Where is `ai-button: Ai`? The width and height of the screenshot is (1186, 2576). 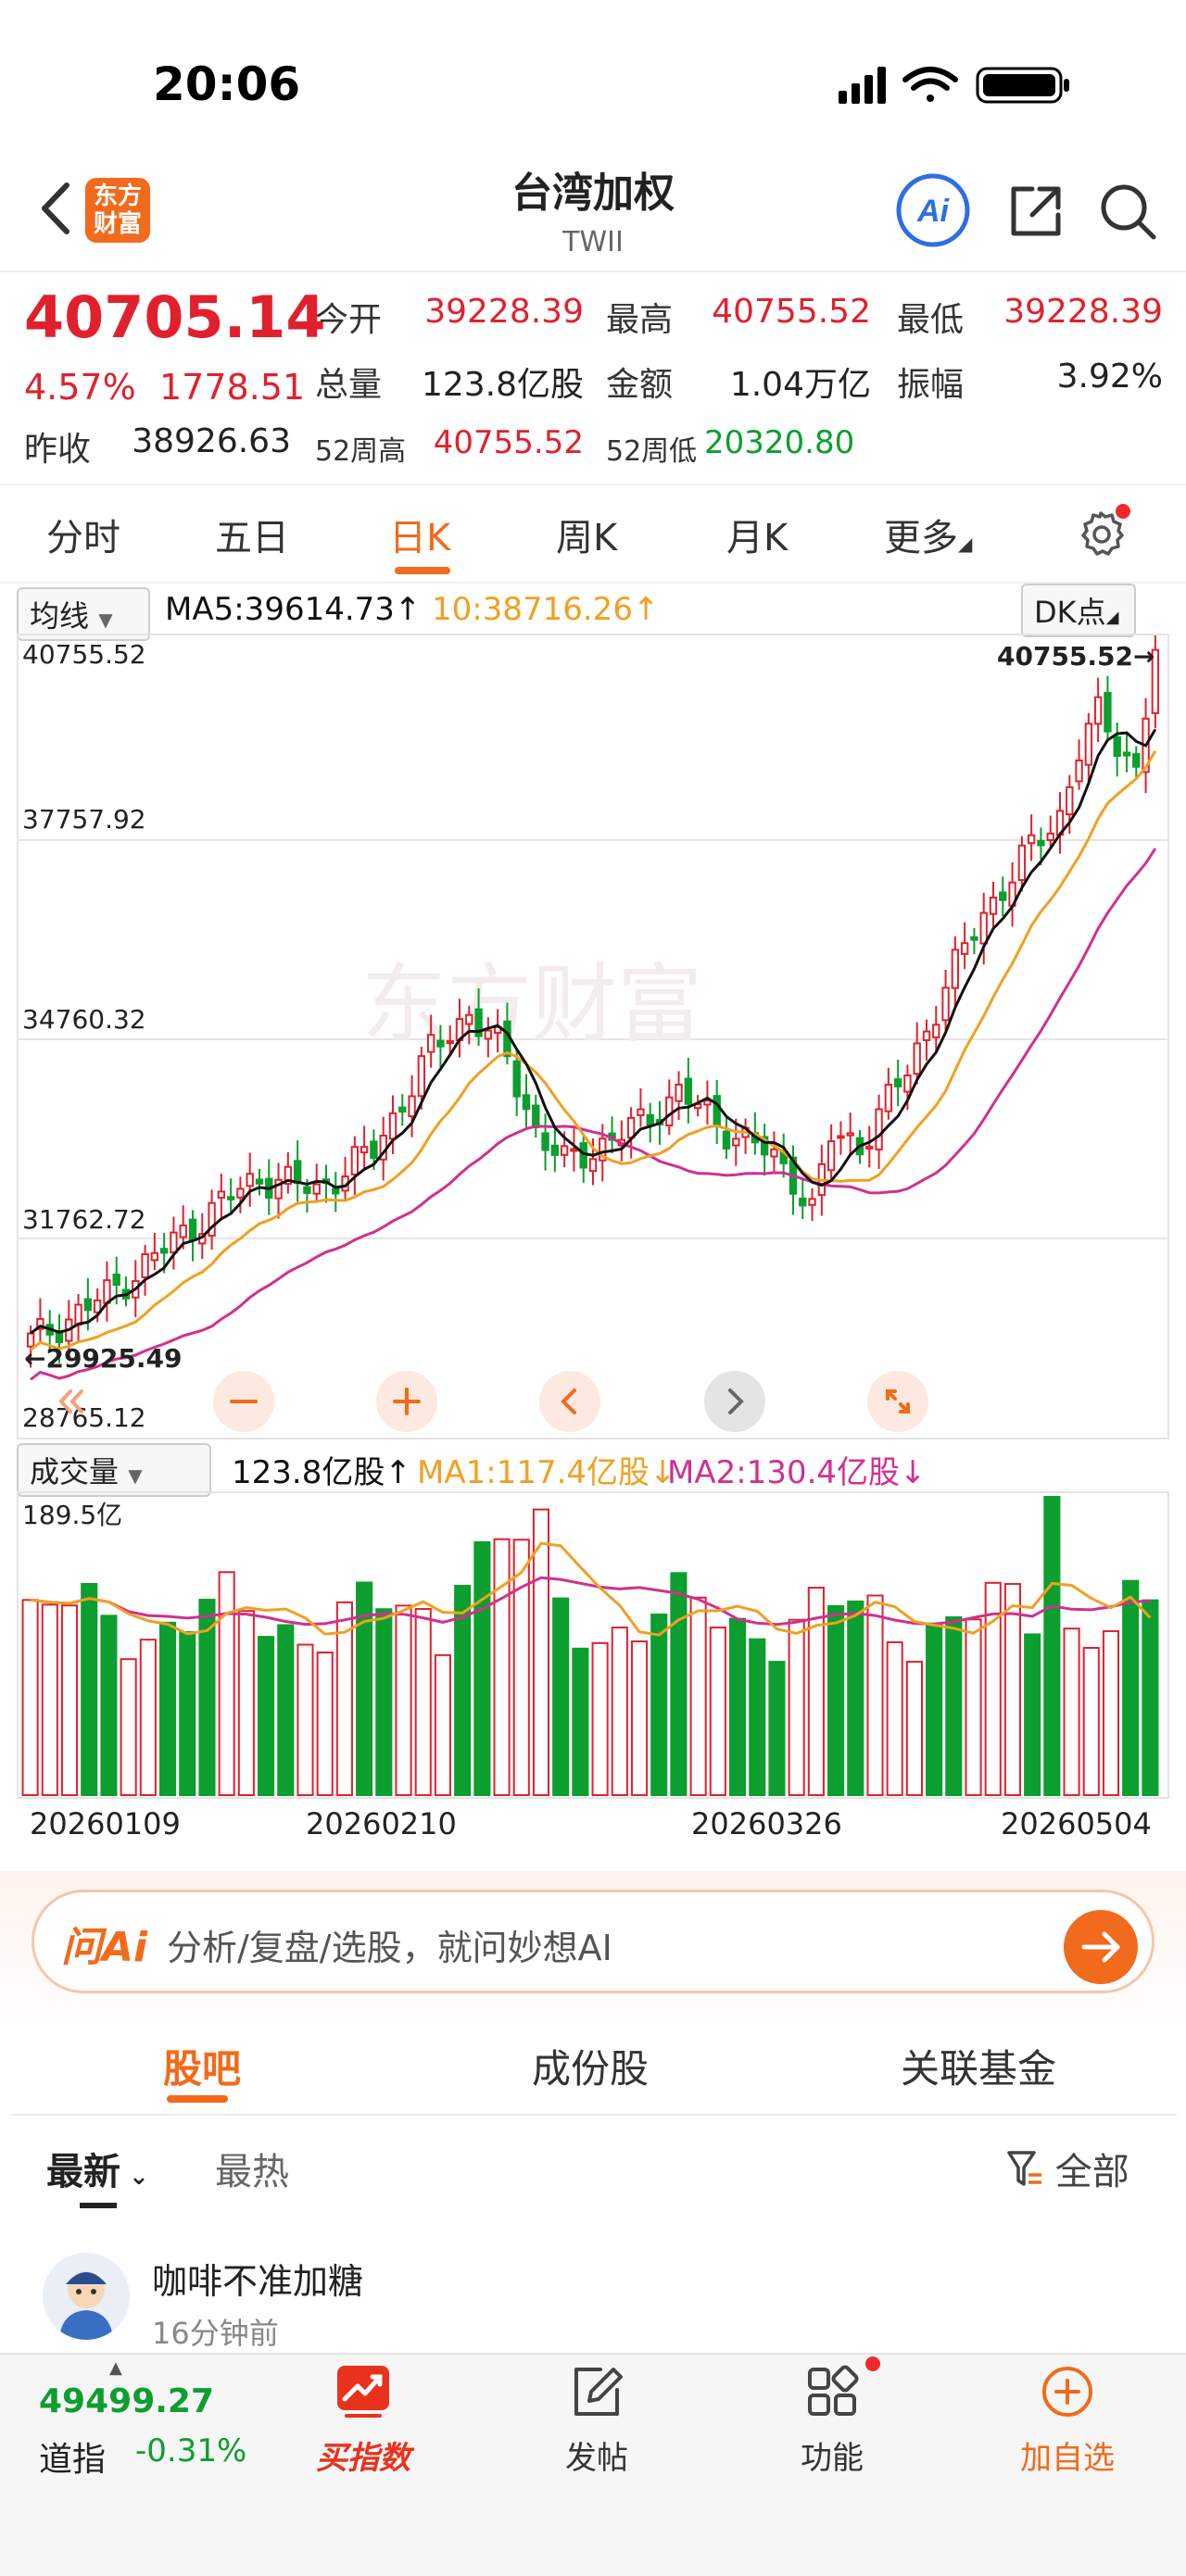
ai-button: Ai is located at coordinates (933, 210).